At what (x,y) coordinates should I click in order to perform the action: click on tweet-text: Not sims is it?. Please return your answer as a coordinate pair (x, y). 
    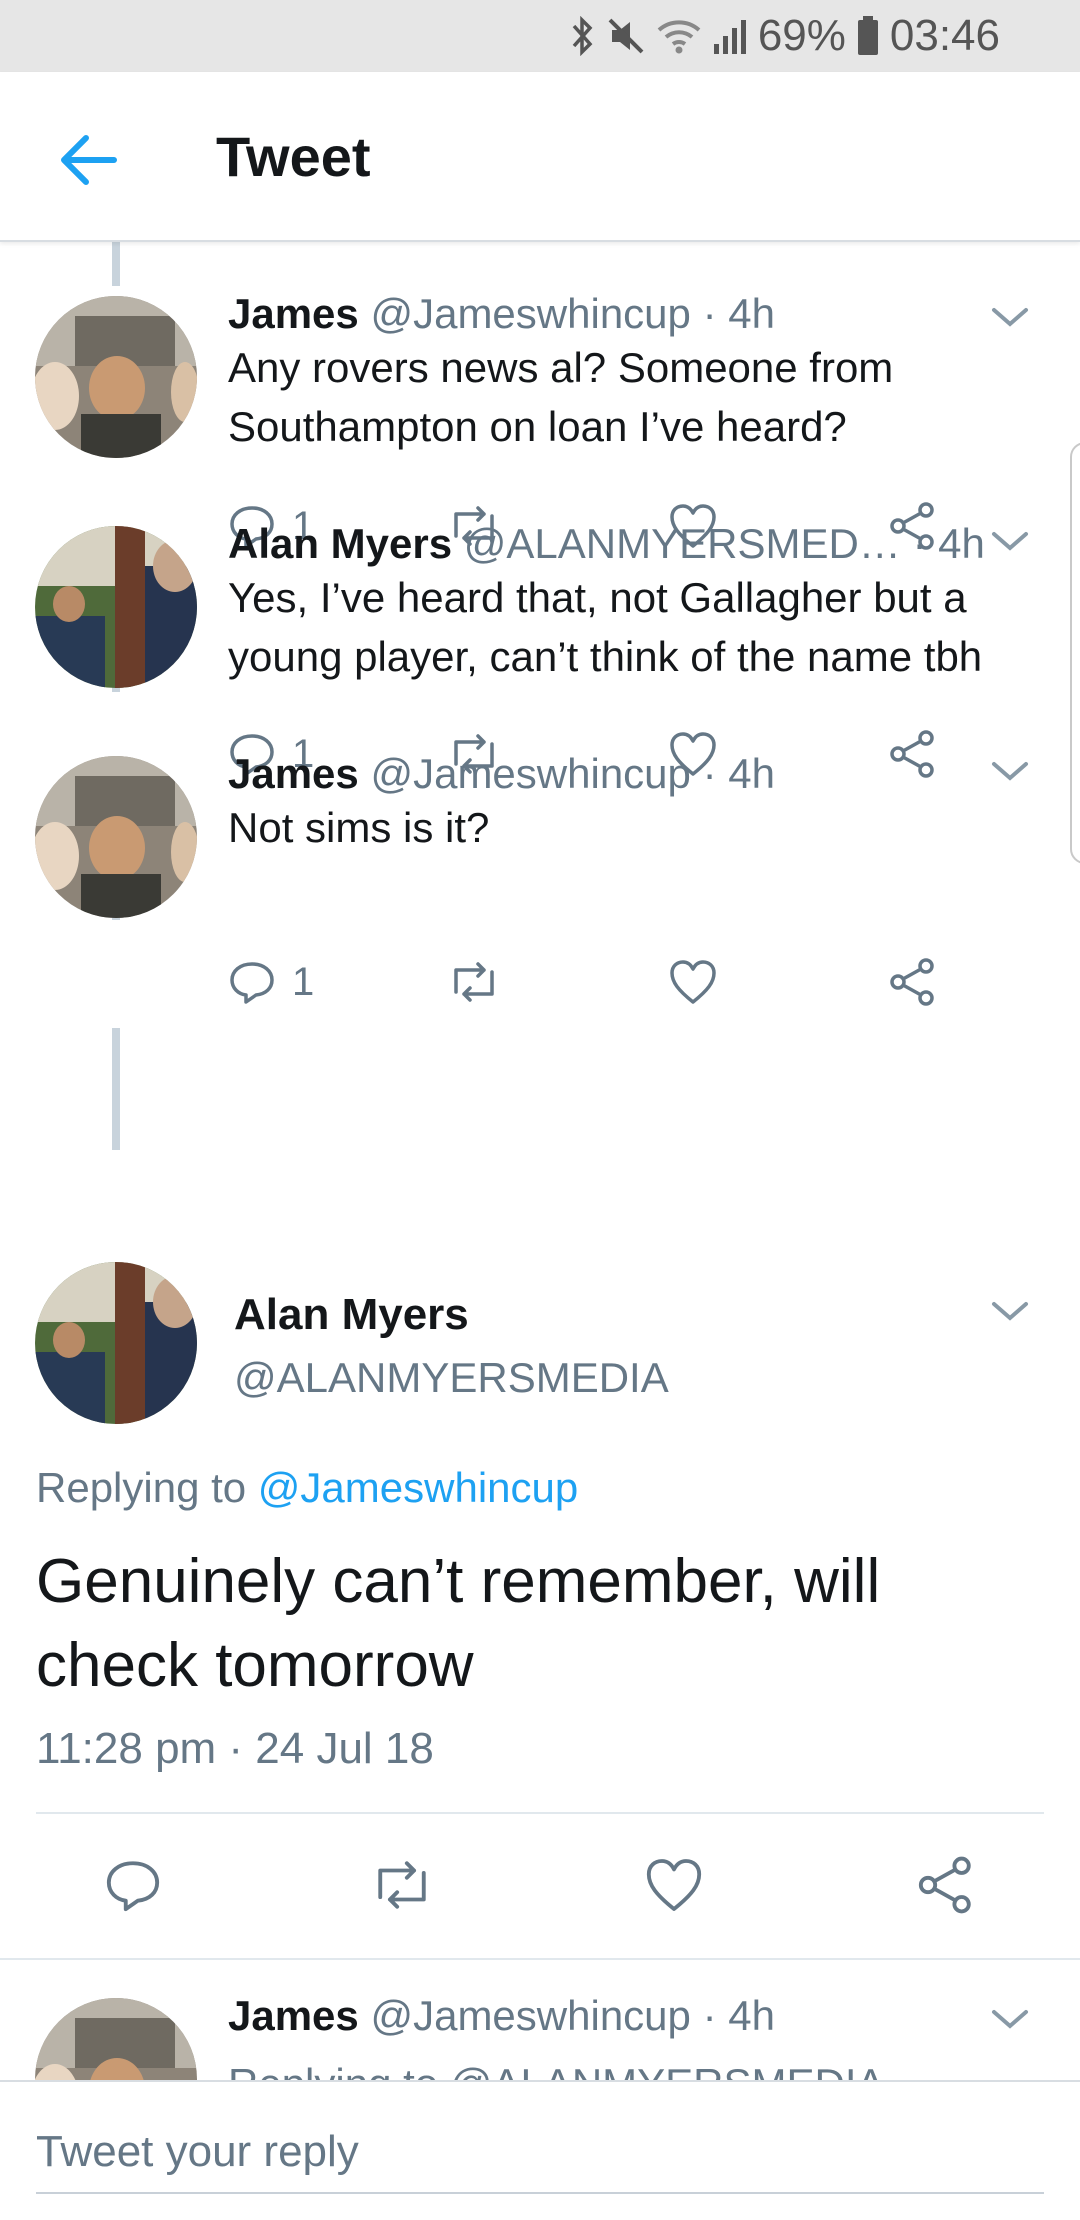
    Looking at the image, I should click on (638, 827).